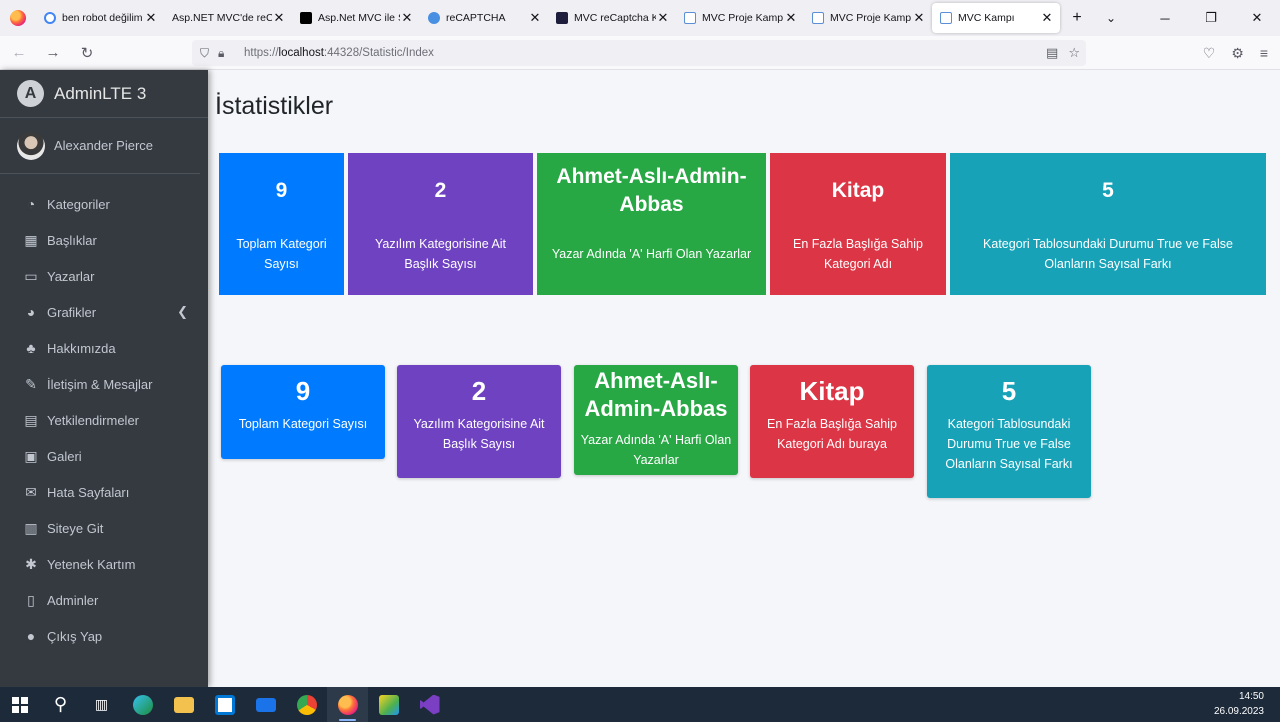 Image resolution: width=1280 pixels, height=722 pixels. I want to click on sidebar-item-adminler: ▯ Adminler, so click(104, 600).